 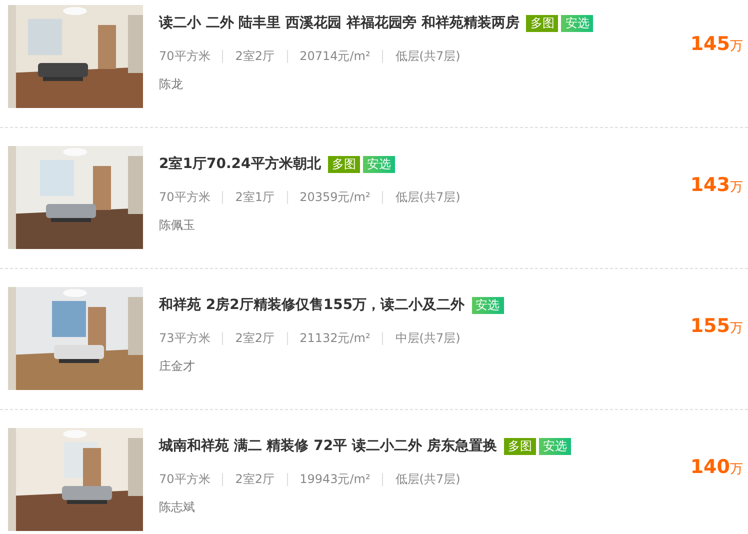 What do you see at coordinates (710, 185) in the screenshot?
I see `price-value: 143` at bounding box center [710, 185].